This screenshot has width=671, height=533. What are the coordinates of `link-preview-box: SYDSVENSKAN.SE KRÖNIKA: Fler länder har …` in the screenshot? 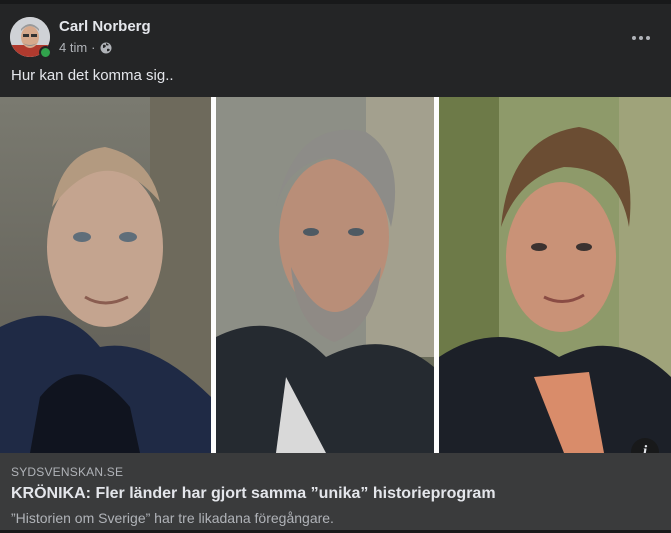 It's located at (335, 491).